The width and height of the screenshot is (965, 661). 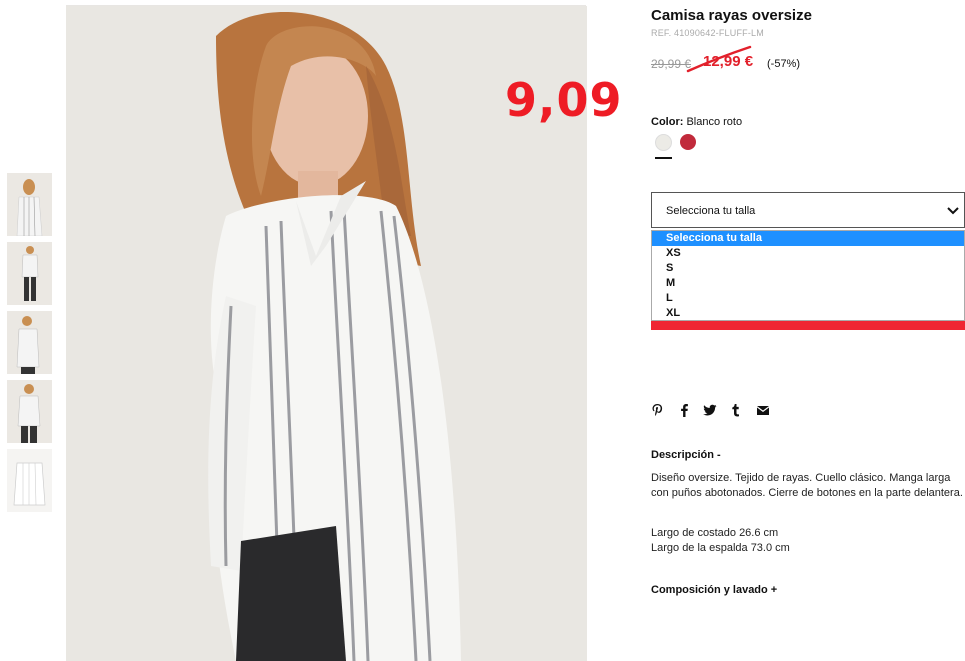 I want to click on size-option: L, so click(x=808, y=298).